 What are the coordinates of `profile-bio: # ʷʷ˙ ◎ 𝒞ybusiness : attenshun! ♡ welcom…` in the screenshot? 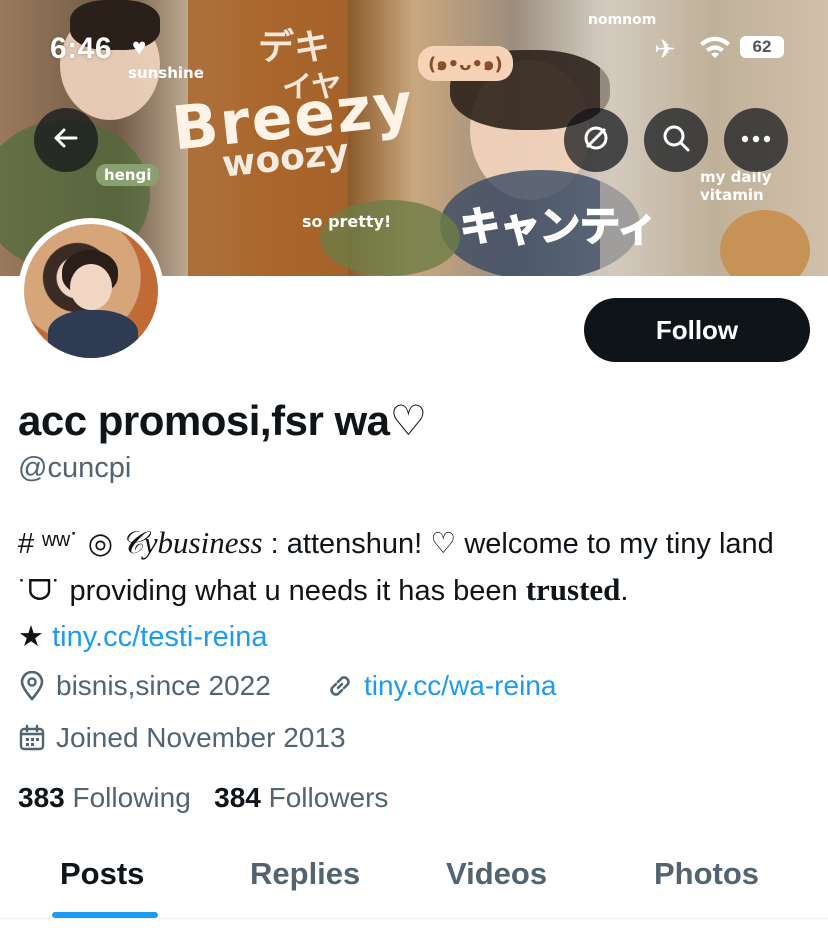 It's located at (418, 590).